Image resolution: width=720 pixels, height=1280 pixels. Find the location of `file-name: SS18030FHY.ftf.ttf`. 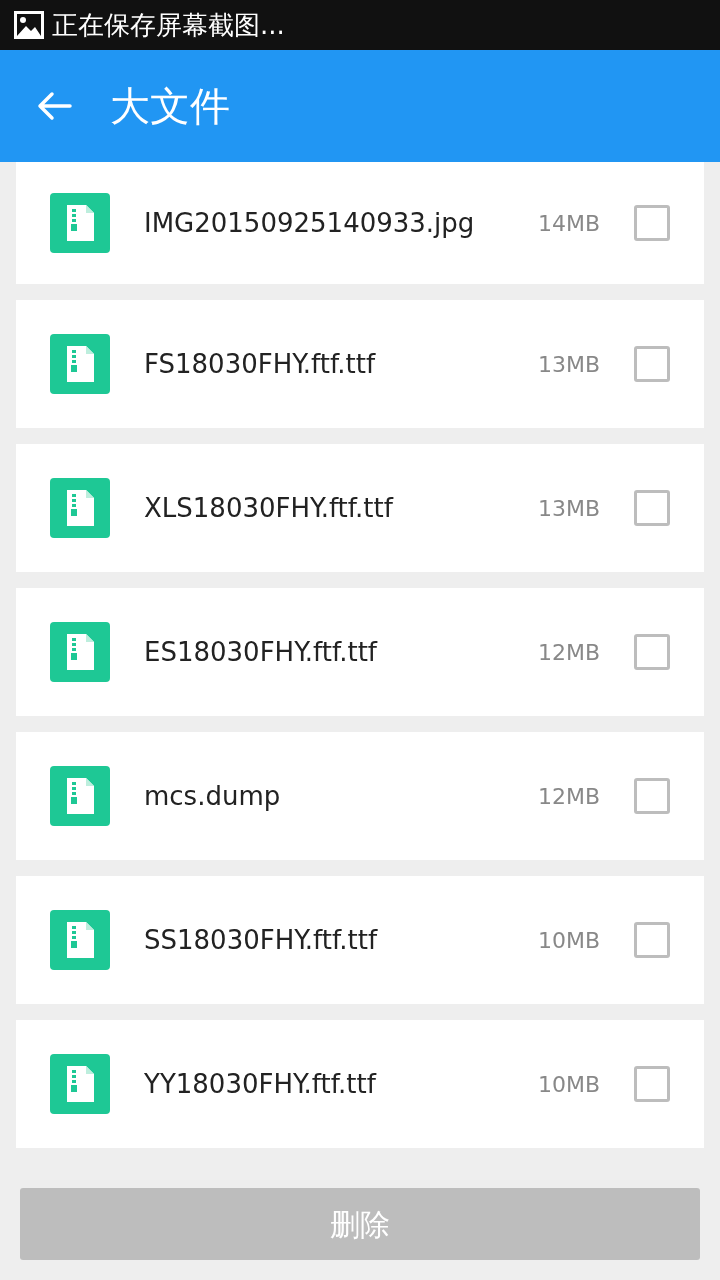

file-name: SS18030FHY.ftf.ttf is located at coordinates (261, 940).